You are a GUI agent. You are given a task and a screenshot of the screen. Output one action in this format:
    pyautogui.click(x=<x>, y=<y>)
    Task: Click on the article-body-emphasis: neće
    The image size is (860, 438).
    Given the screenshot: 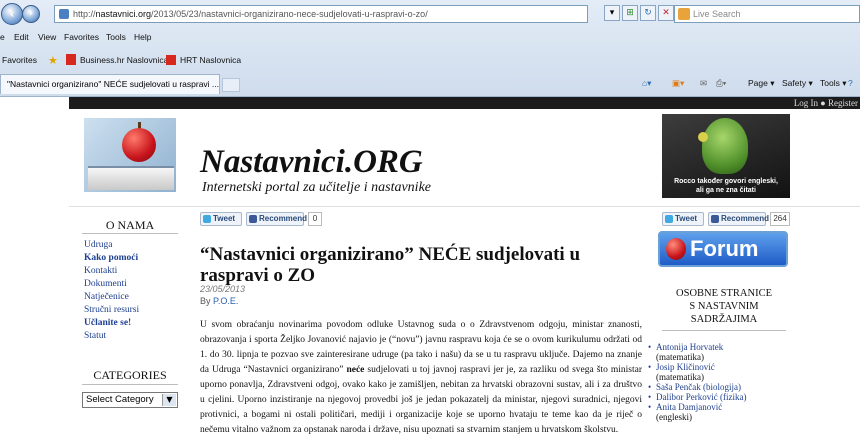 What is the action you would take?
    pyautogui.click(x=355, y=370)
    